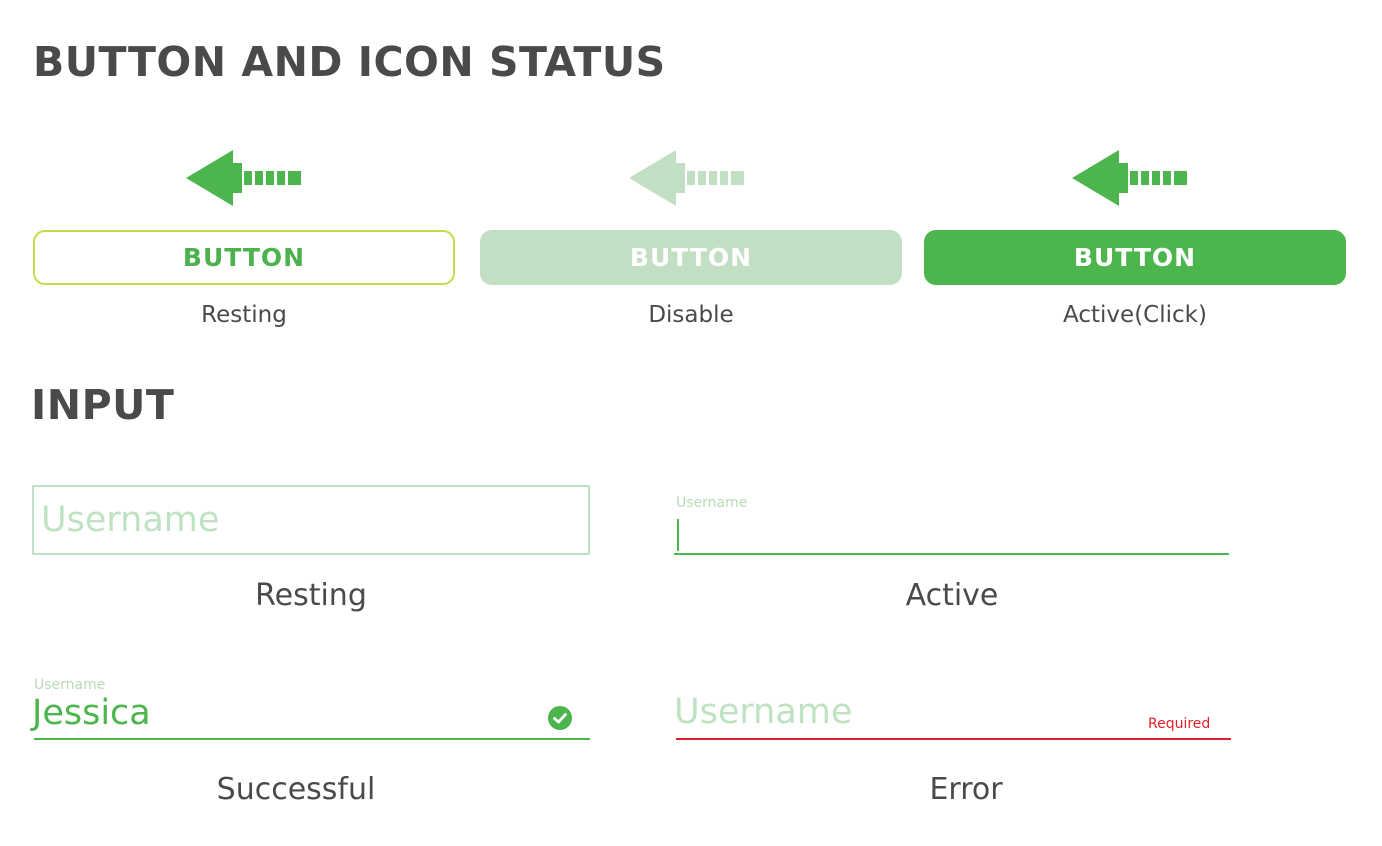 The width and height of the screenshot is (1382, 846). Describe the element at coordinates (91, 713) in the screenshot. I see `username-value: Jessica` at that location.